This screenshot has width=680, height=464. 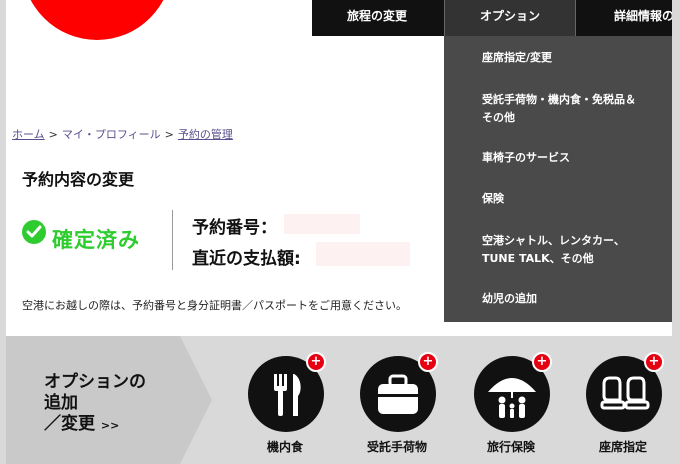 I want to click on options-heading-line1: オプションの, so click(x=95, y=382).